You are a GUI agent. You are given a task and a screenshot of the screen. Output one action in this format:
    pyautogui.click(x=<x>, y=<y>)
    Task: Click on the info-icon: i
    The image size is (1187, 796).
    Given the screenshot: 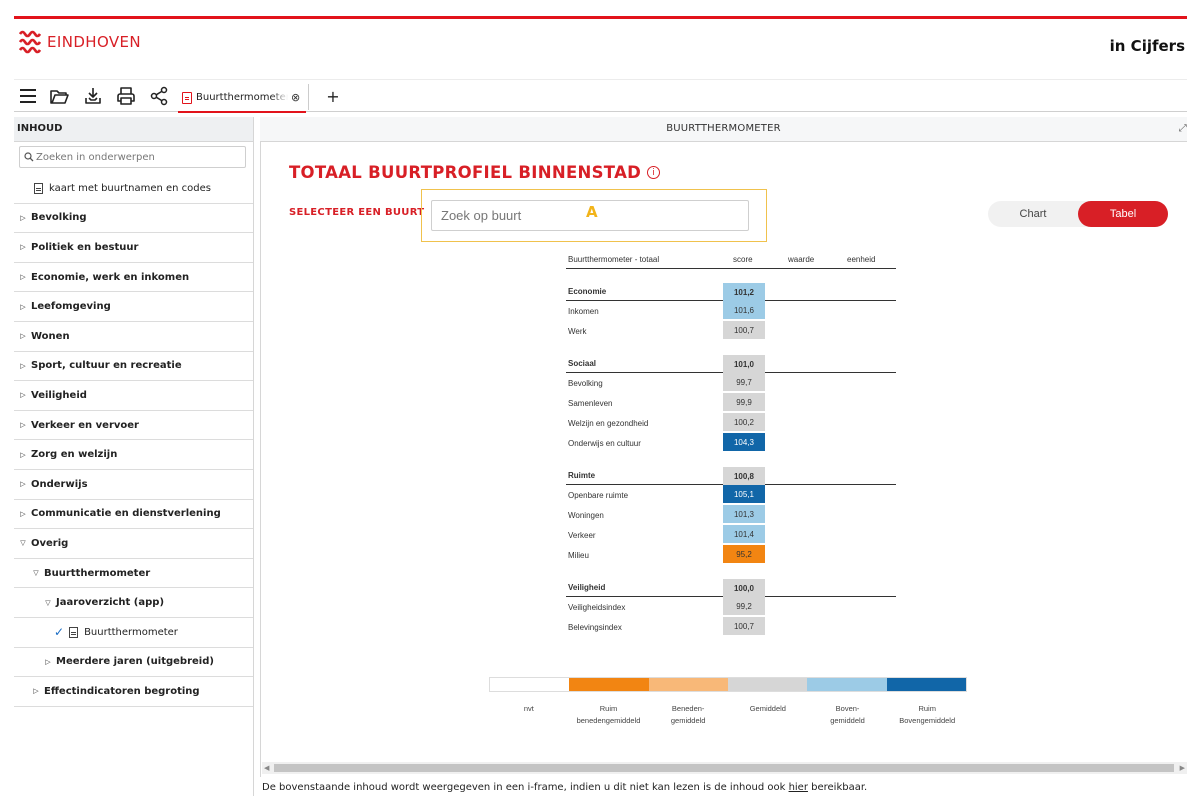 What is the action you would take?
    pyautogui.click(x=654, y=172)
    